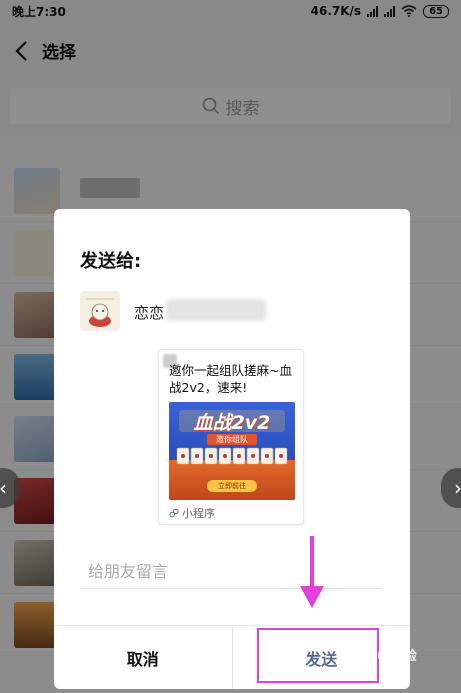 This screenshot has width=461, height=693. I want to click on banner-button: 立即前往, so click(232, 486).